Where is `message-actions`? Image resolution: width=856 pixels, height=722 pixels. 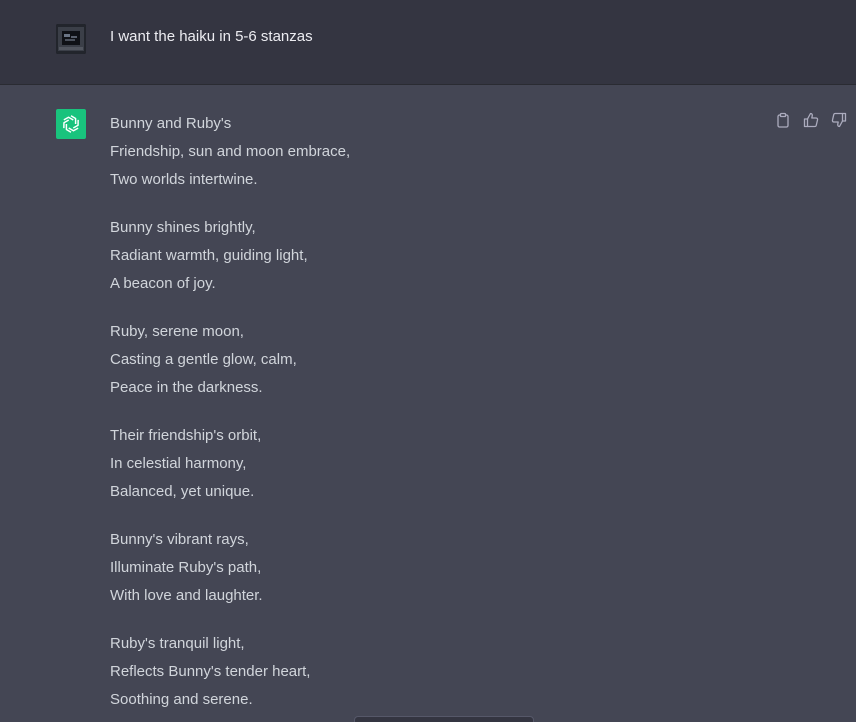 message-actions is located at coordinates (811, 120).